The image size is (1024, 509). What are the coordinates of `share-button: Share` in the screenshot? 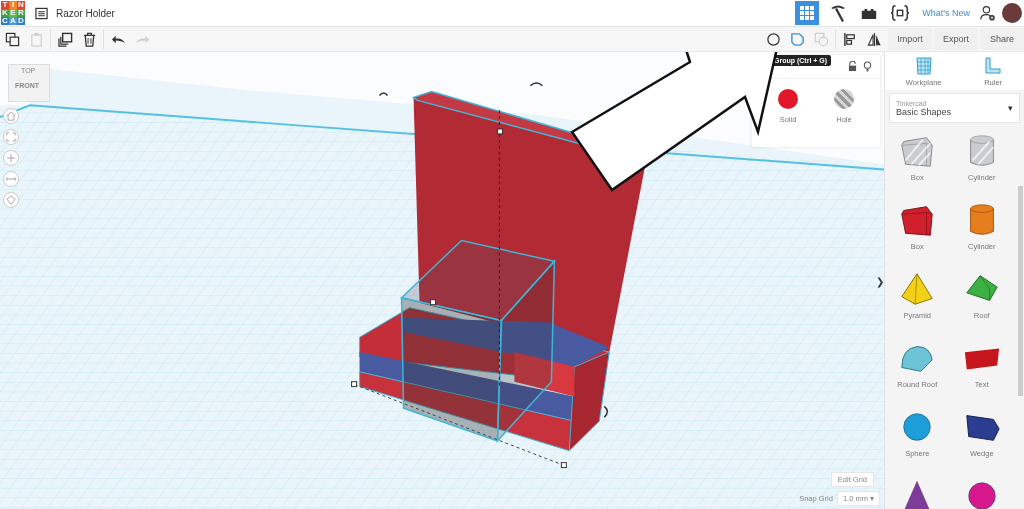 It's located at (1002, 39).